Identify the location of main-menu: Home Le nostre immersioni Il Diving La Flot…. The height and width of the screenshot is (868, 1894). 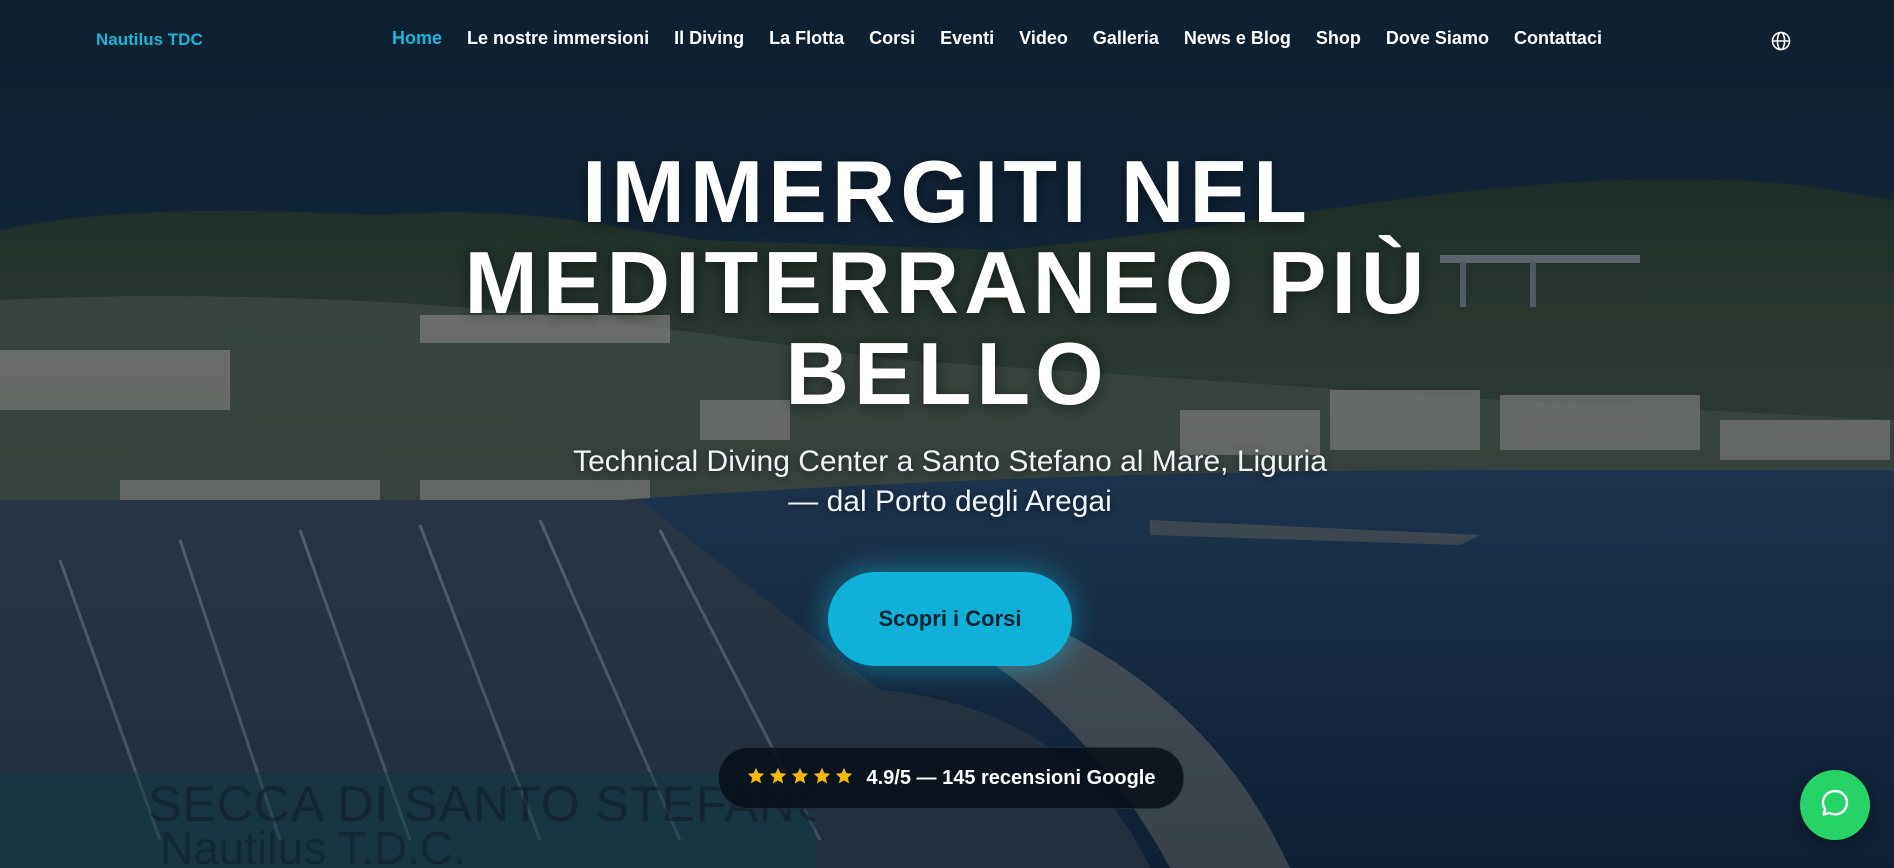
(997, 38).